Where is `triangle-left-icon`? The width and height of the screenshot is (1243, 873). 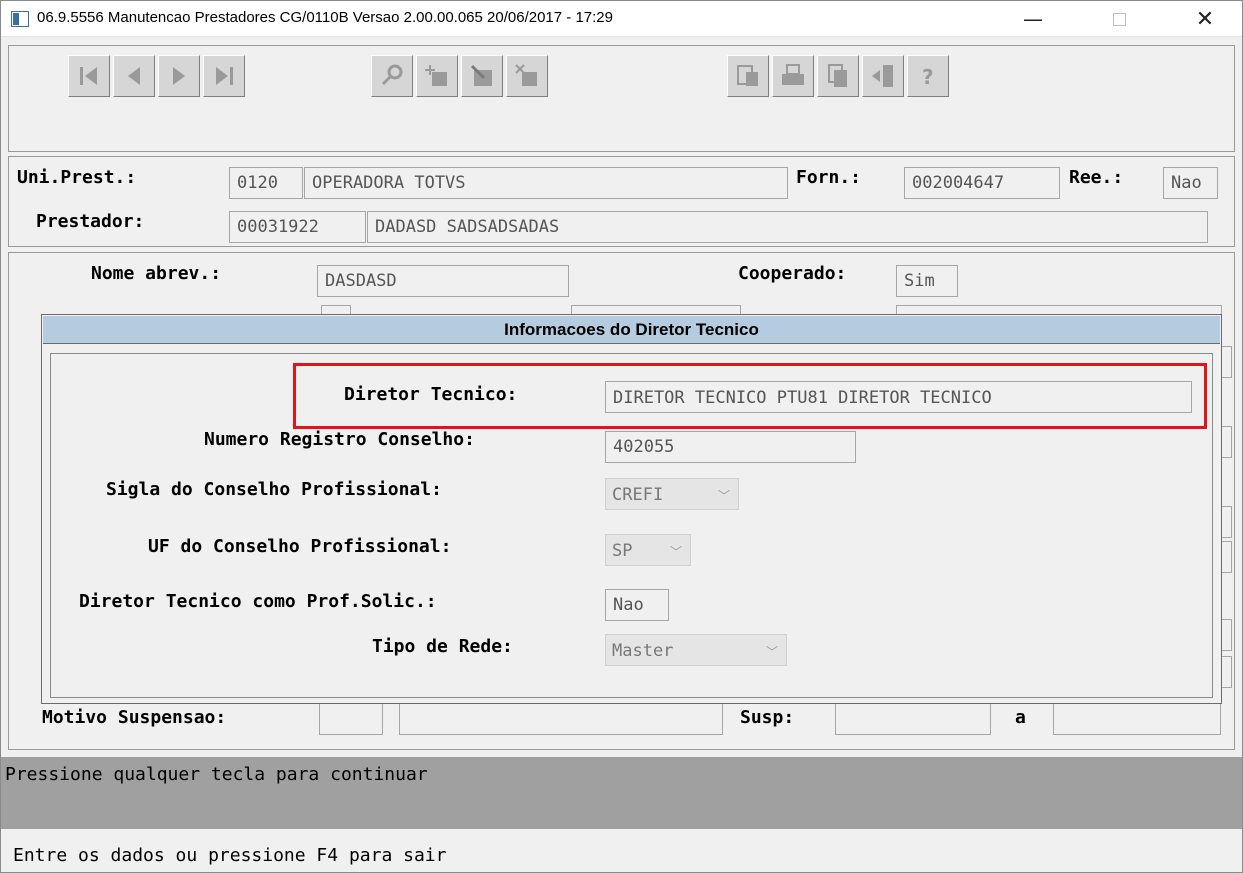
triangle-left-icon is located at coordinates (134, 76).